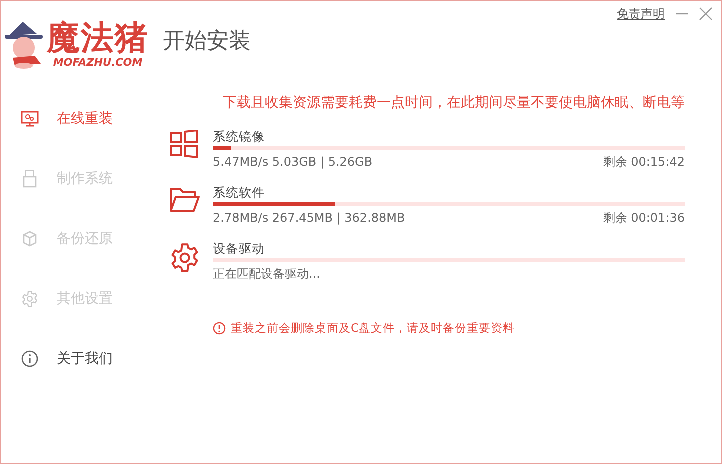 The image size is (722, 464). What do you see at coordinates (309, 218) in the screenshot?
I see `task-stats: 2.78MB/s 267.45MB | 362.88MB` at bounding box center [309, 218].